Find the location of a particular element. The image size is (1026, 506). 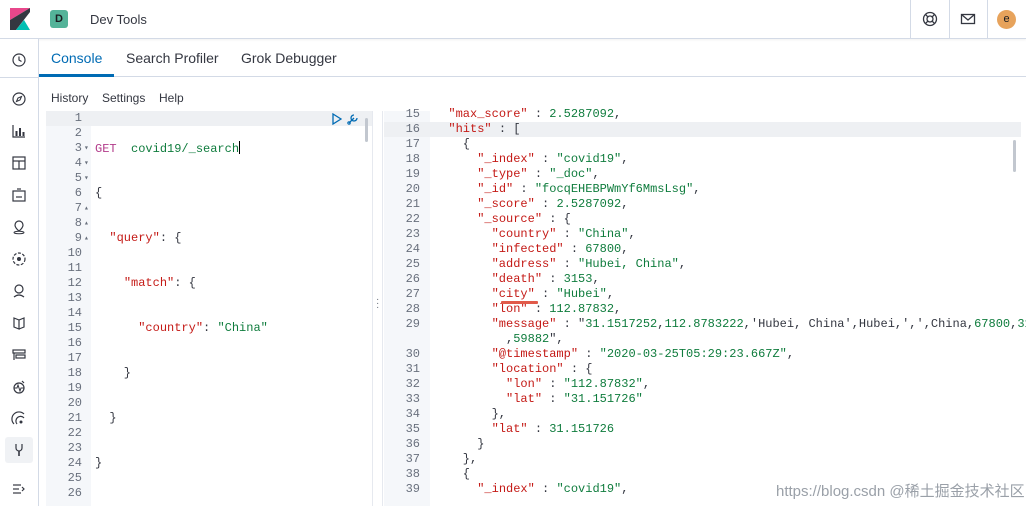

line-number: 25 is located at coordinates (74, 478).